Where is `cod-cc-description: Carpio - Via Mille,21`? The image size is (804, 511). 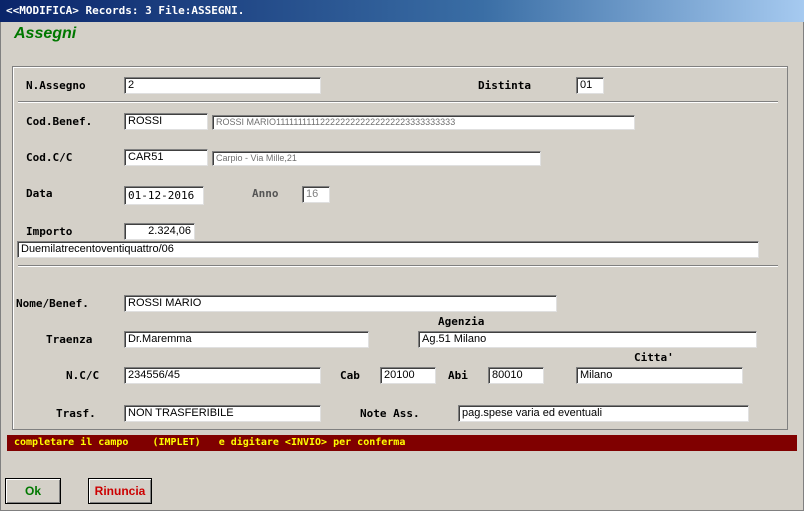 cod-cc-description: Carpio - Via Mille,21 is located at coordinates (376, 158).